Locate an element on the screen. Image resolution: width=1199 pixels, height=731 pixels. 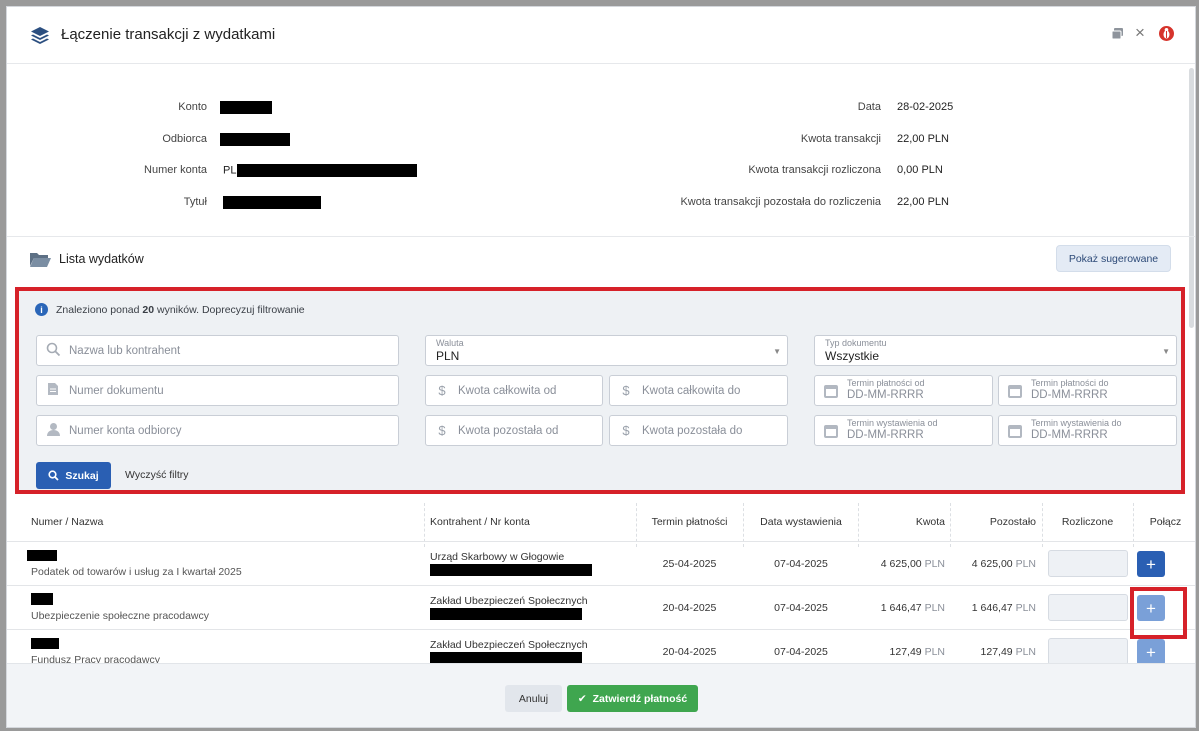
search-button: Szukaj is located at coordinates (73, 475).